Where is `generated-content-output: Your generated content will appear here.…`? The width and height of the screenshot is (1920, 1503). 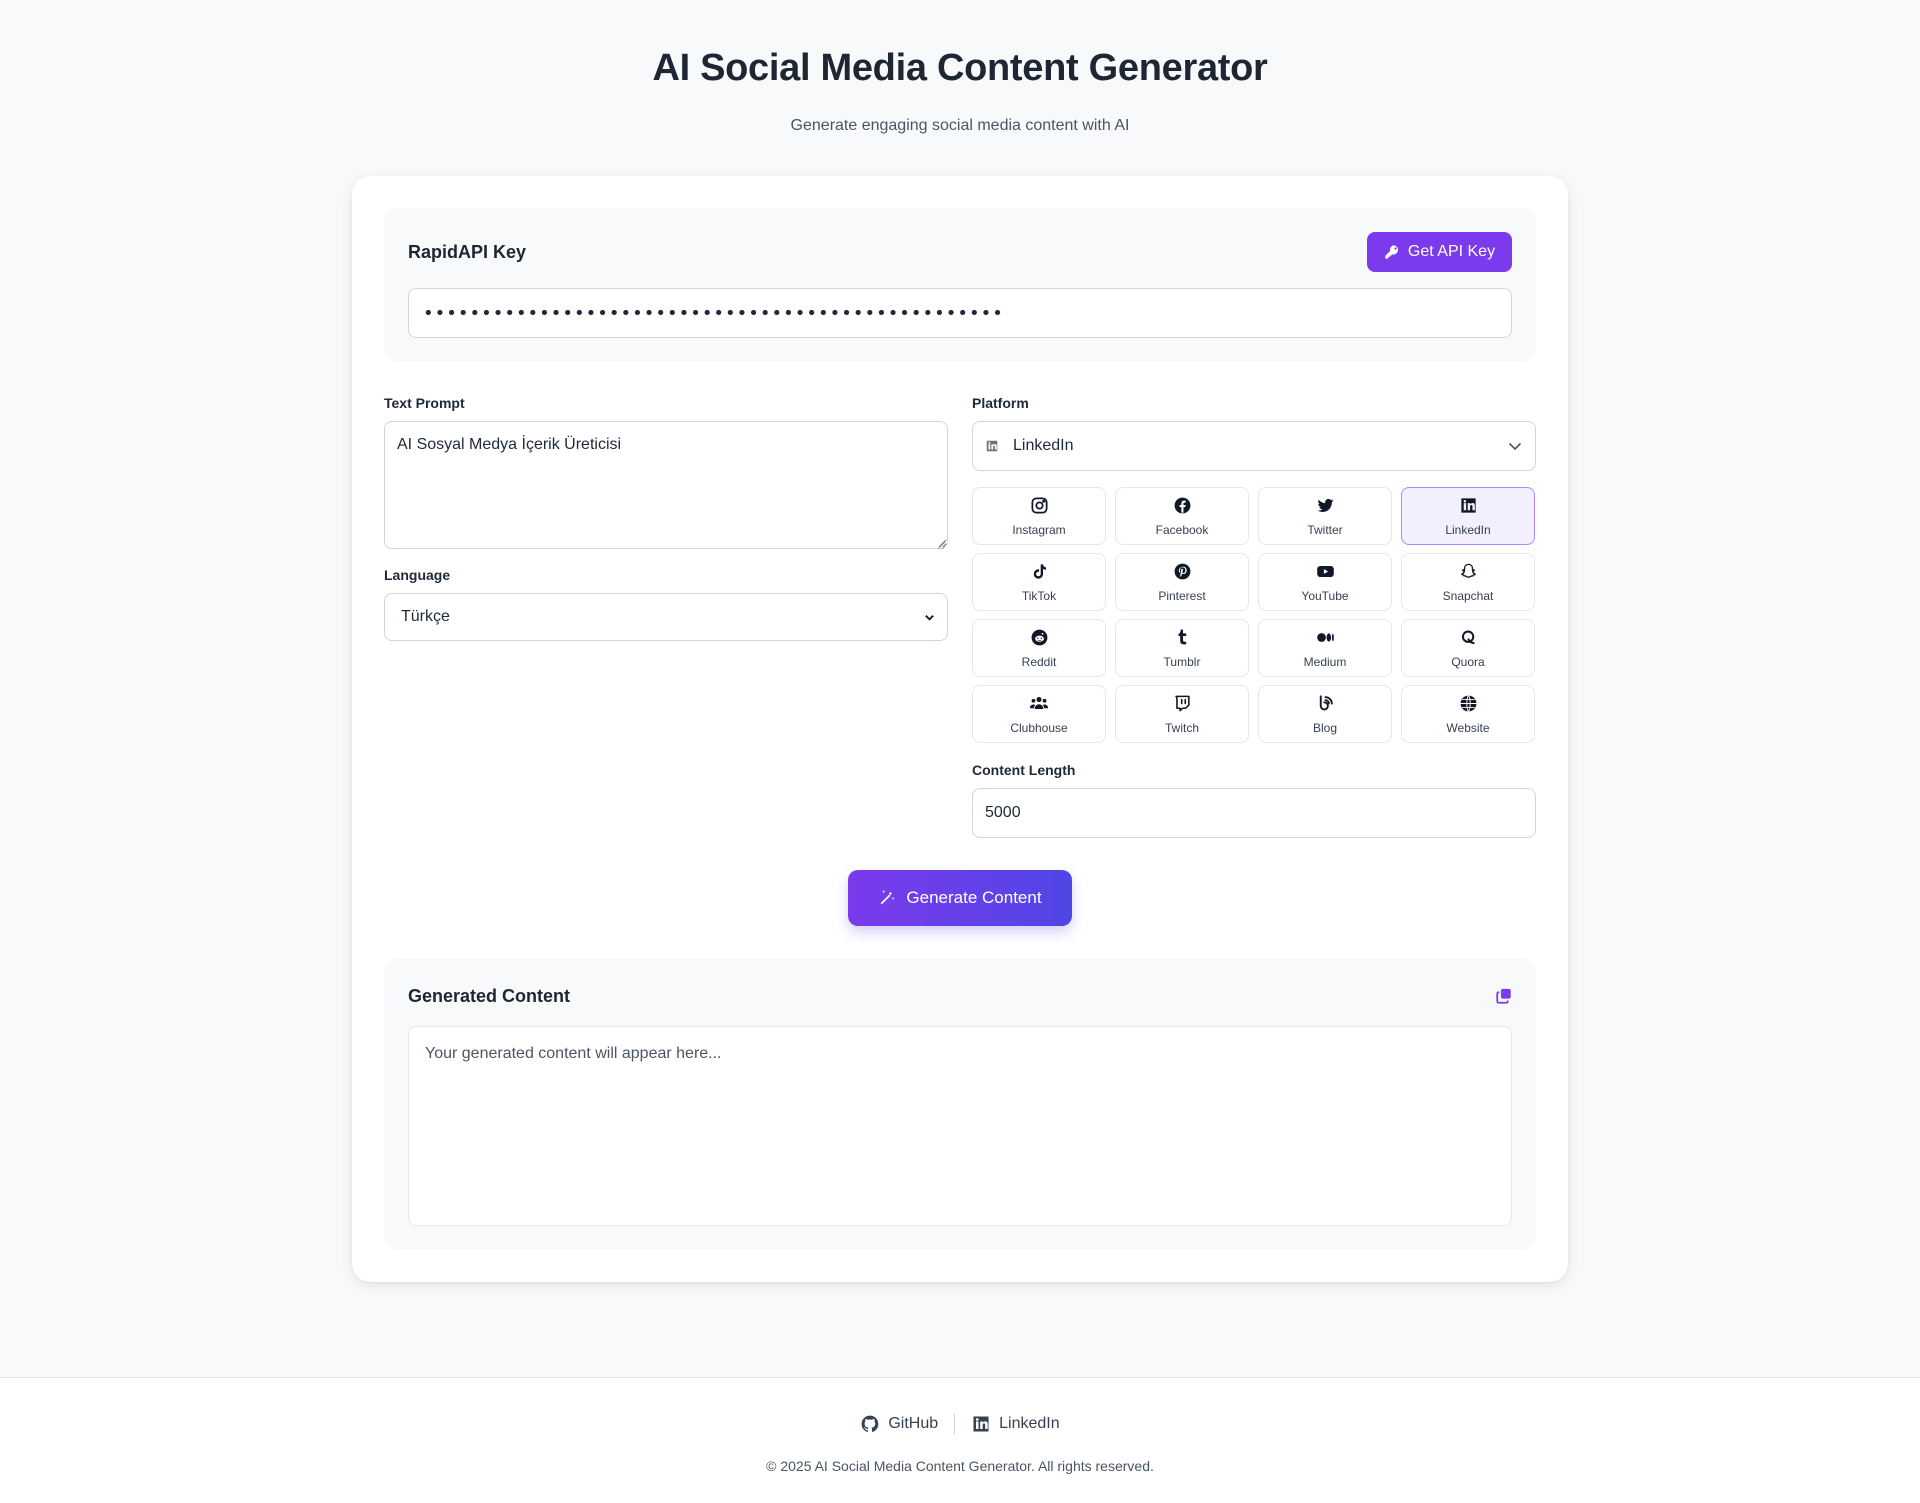 generated-content-output: Your generated content will appear here.… is located at coordinates (960, 1126).